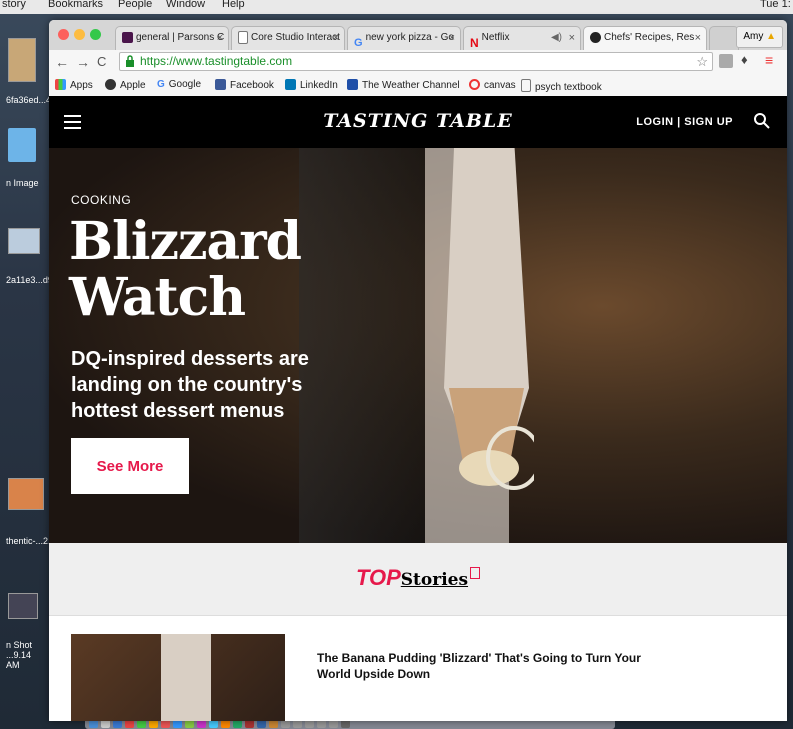 The image size is (793, 729). Describe the element at coordinates (295, 37) in the screenshot. I see `tab-label: Core Studio Interact` at that location.